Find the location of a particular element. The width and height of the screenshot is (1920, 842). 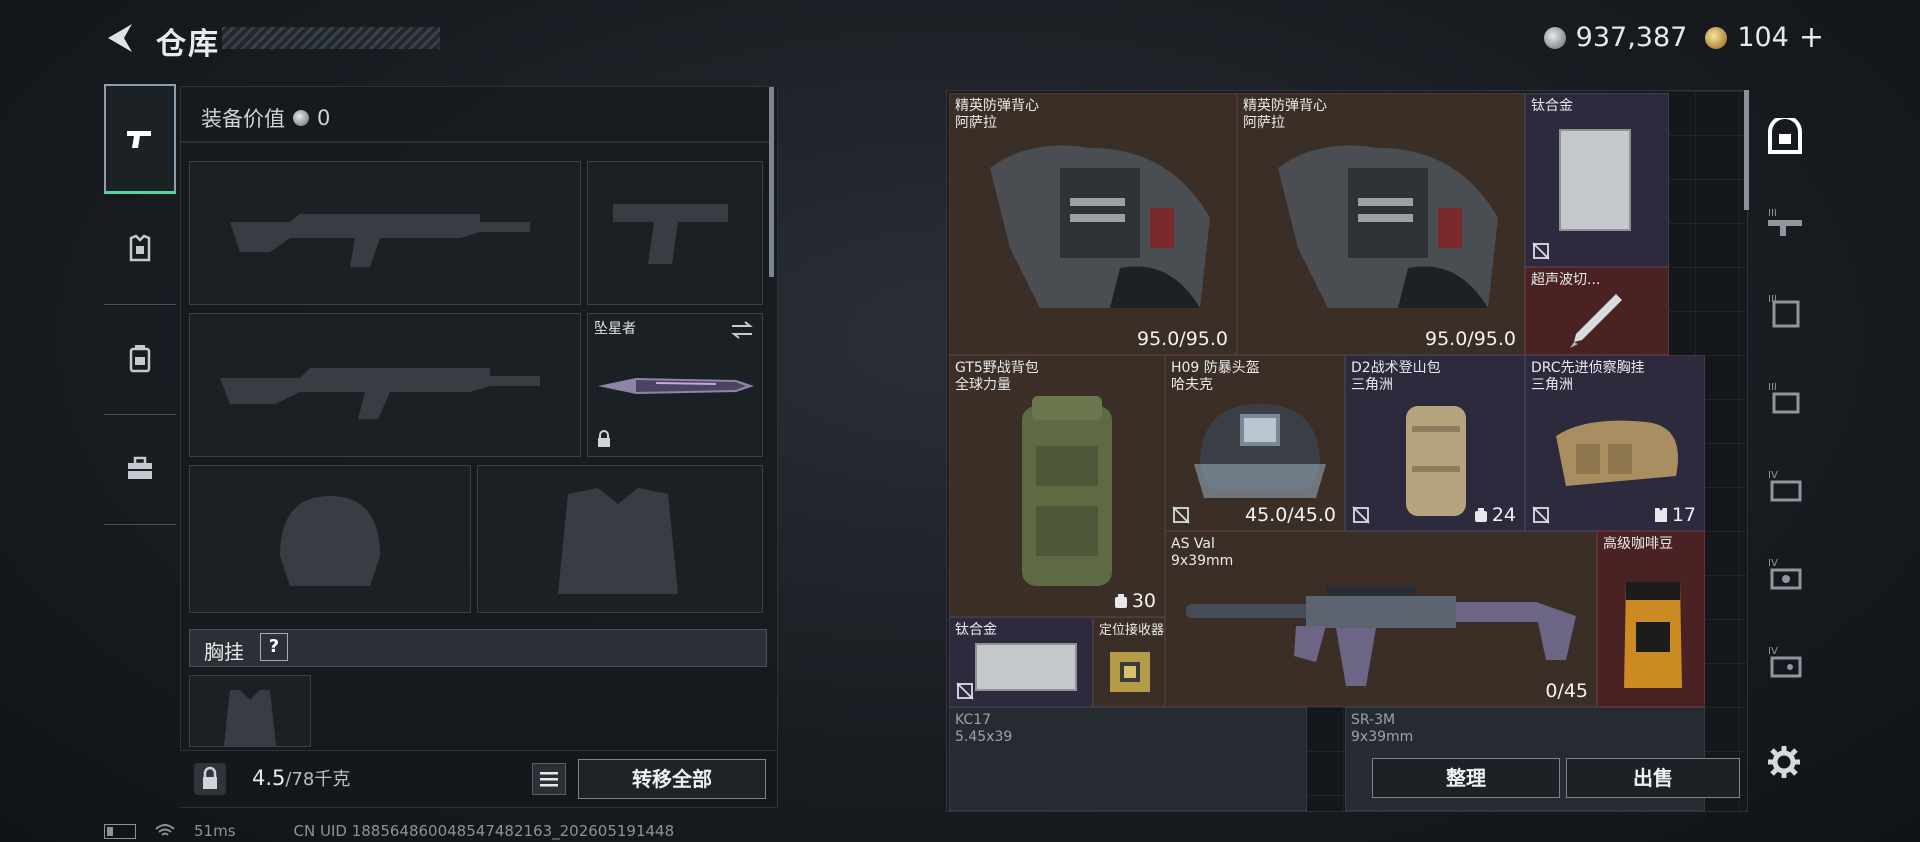

storage-item-premium-coffee: 高级咖啡豆 is located at coordinates (1651, 619).